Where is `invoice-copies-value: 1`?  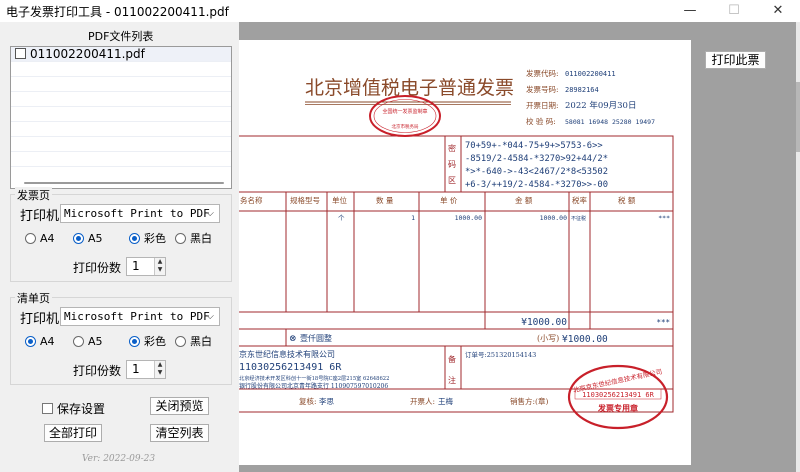 invoice-copies-value: 1 is located at coordinates (136, 266).